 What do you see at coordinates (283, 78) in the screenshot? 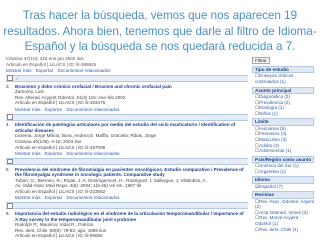
I see `facet-option: Ensayos clínicos controlados (1)` at bounding box center [283, 78].